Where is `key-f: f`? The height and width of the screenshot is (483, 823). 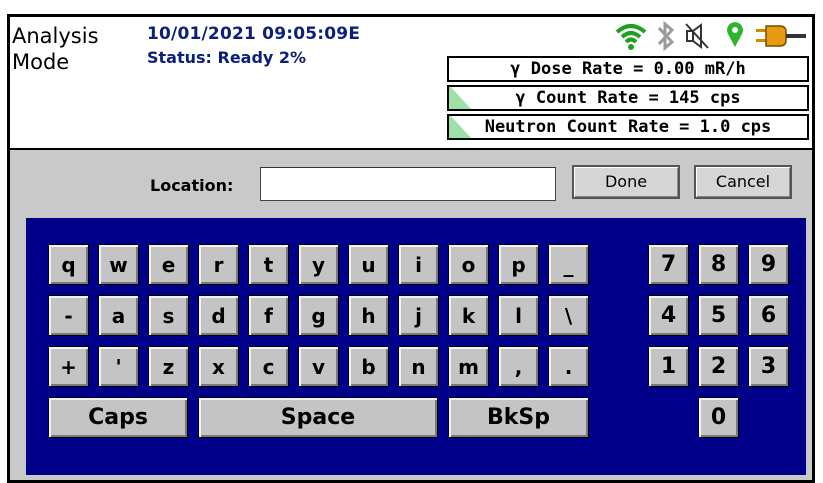
key-f: f is located at coordinates (268, 315).